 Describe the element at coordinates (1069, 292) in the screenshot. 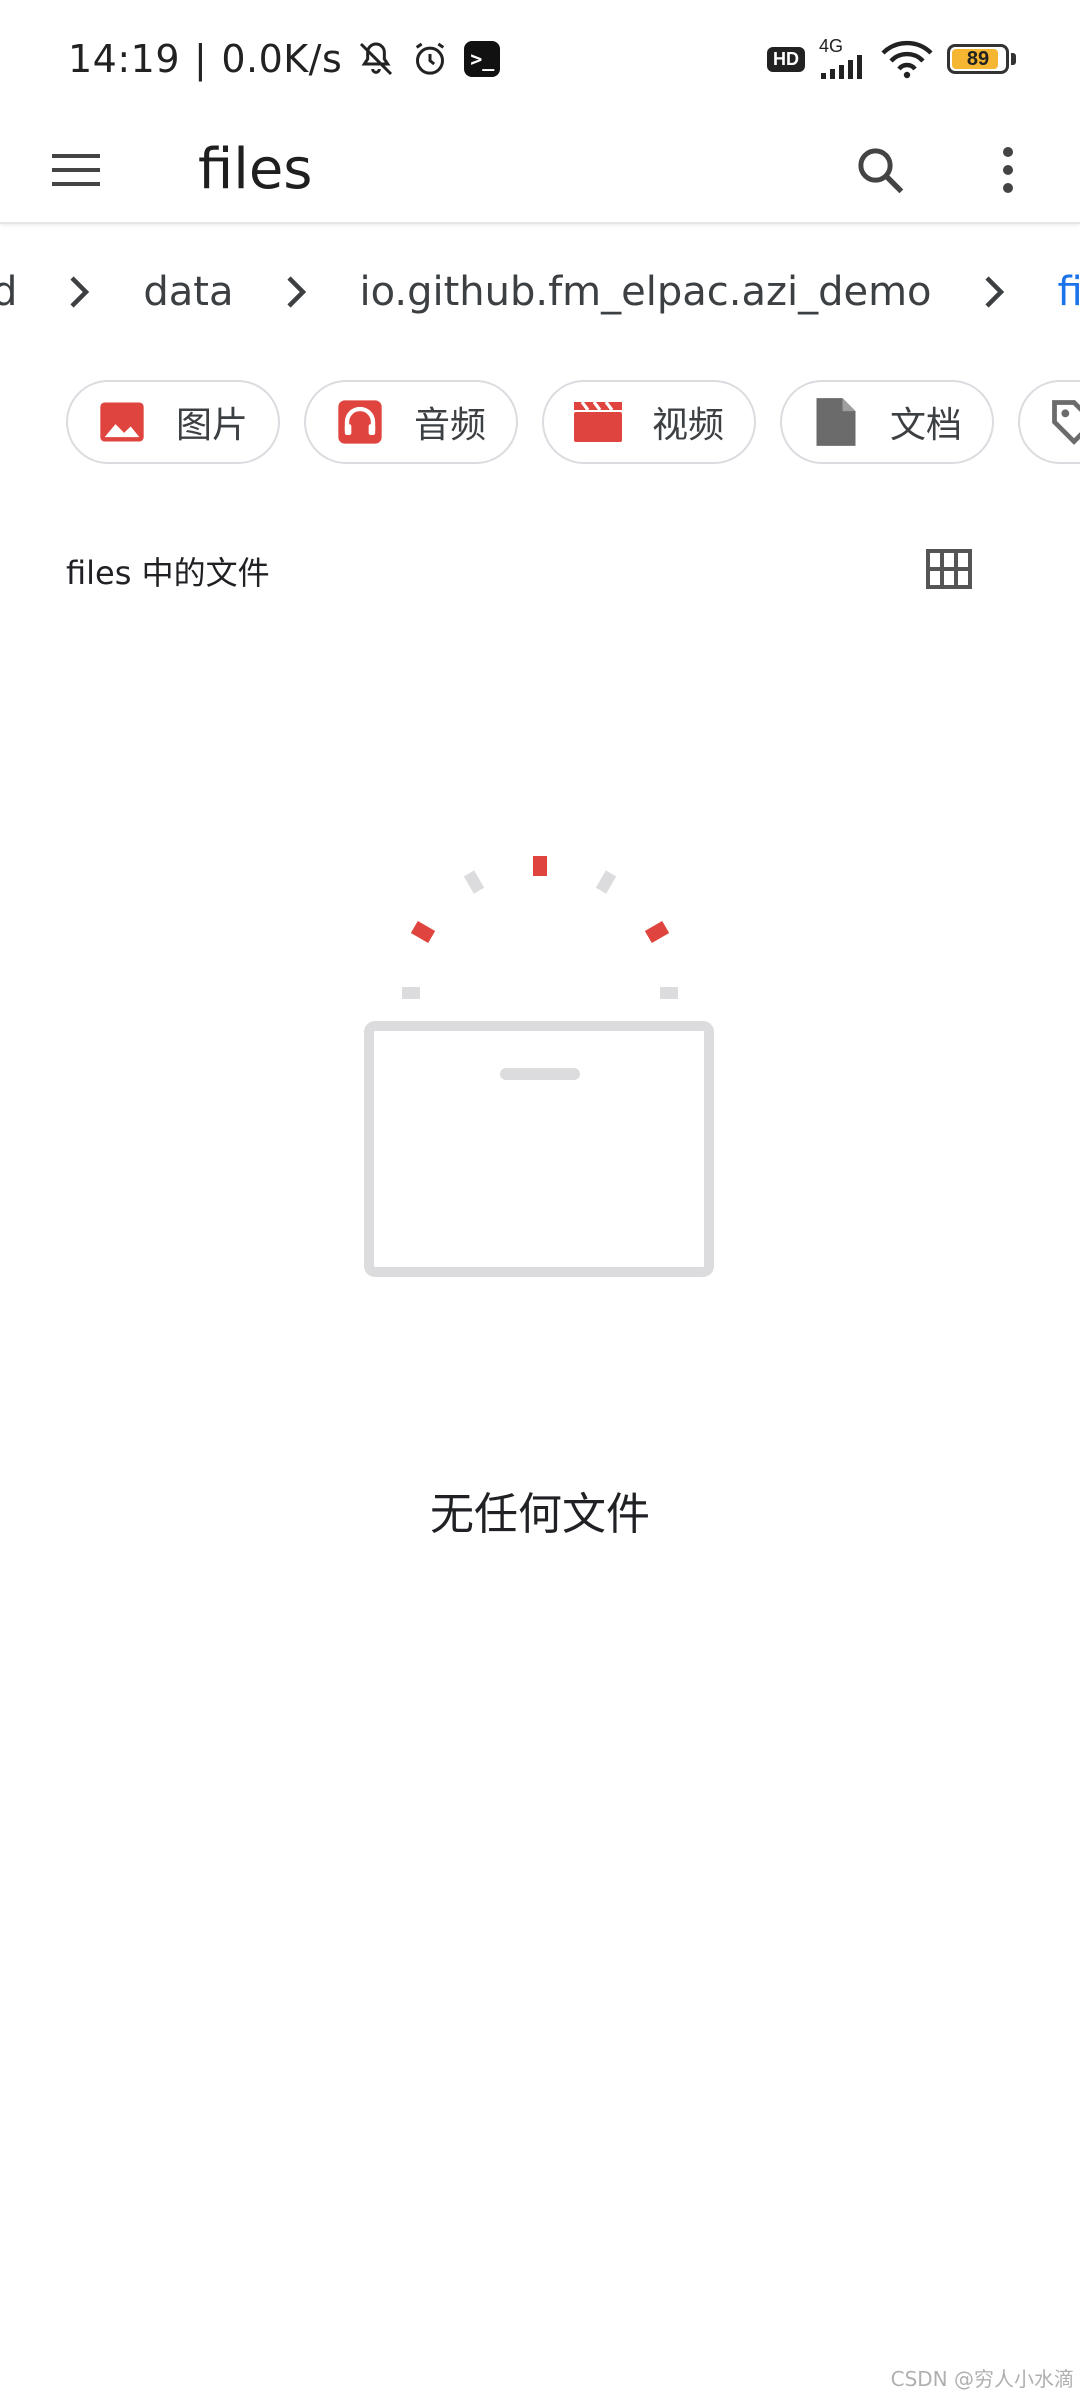

I see `breadcrumb-item-files: files` at that location.